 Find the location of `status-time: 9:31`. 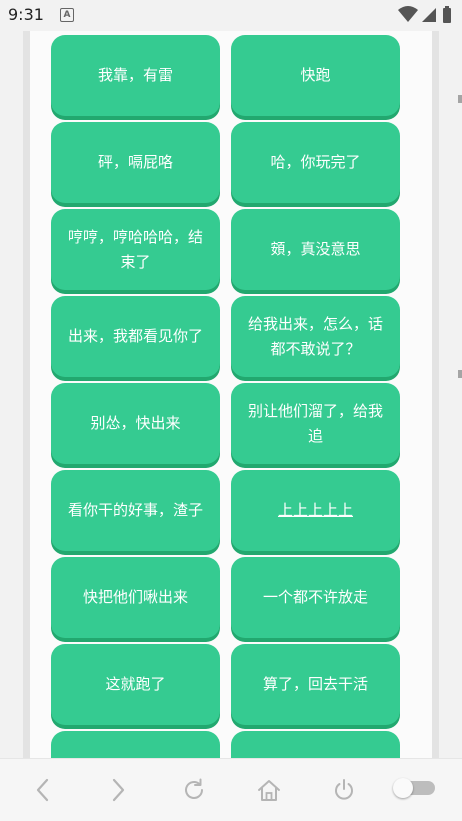

status-time: 9:31 is located at coordinates (26, 14).